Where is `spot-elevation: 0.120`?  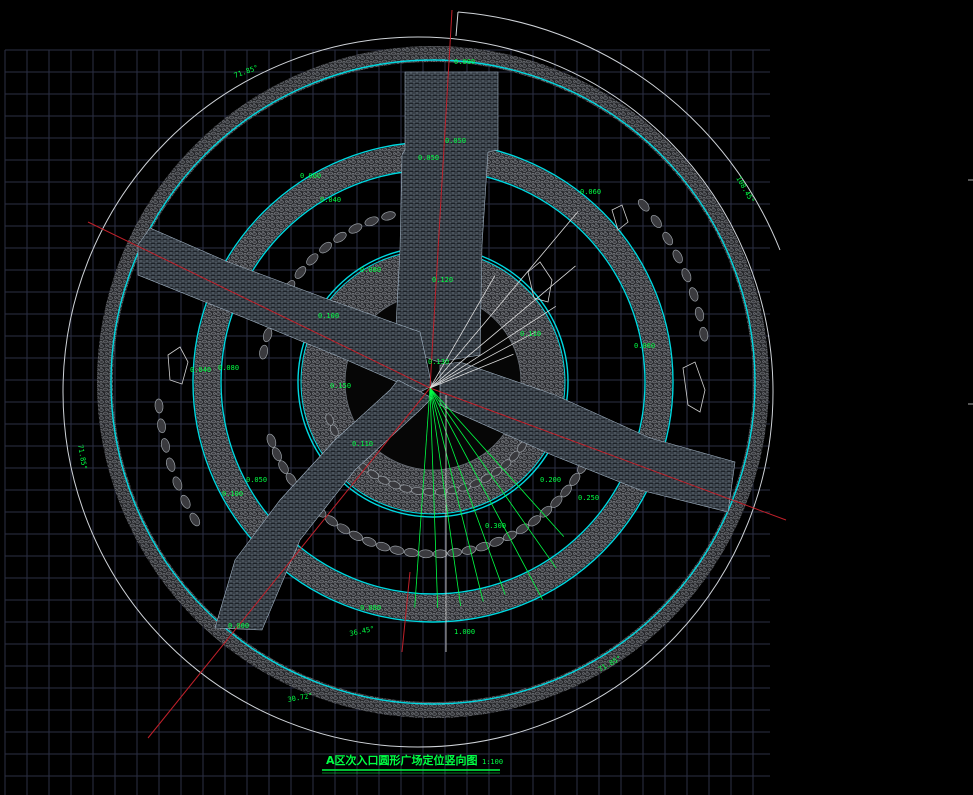
spot-elevation: 0.120 is located at coordinates (442, 280).